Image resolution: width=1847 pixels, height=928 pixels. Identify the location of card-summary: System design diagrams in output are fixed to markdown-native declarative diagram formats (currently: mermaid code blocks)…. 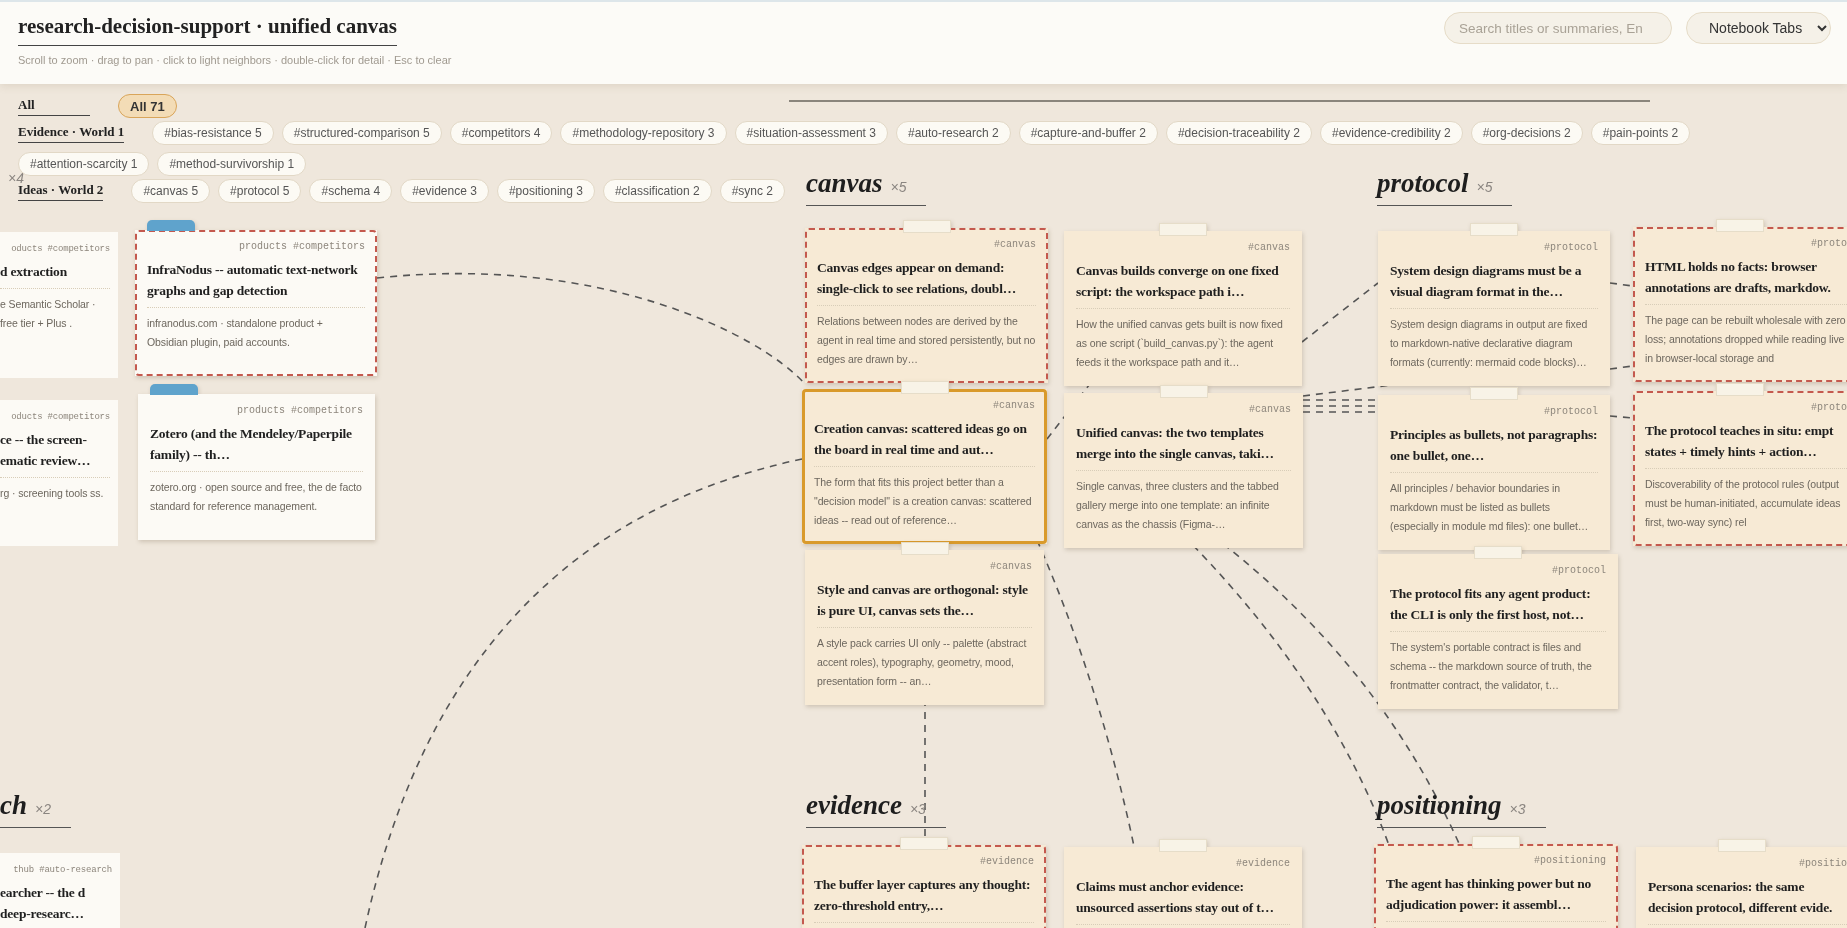
(1489, 343).